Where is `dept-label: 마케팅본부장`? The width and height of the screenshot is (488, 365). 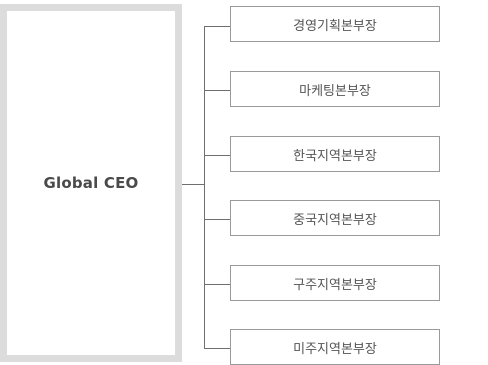 dept-label: 마케팅본부장 is located at coordinates (335, 91).